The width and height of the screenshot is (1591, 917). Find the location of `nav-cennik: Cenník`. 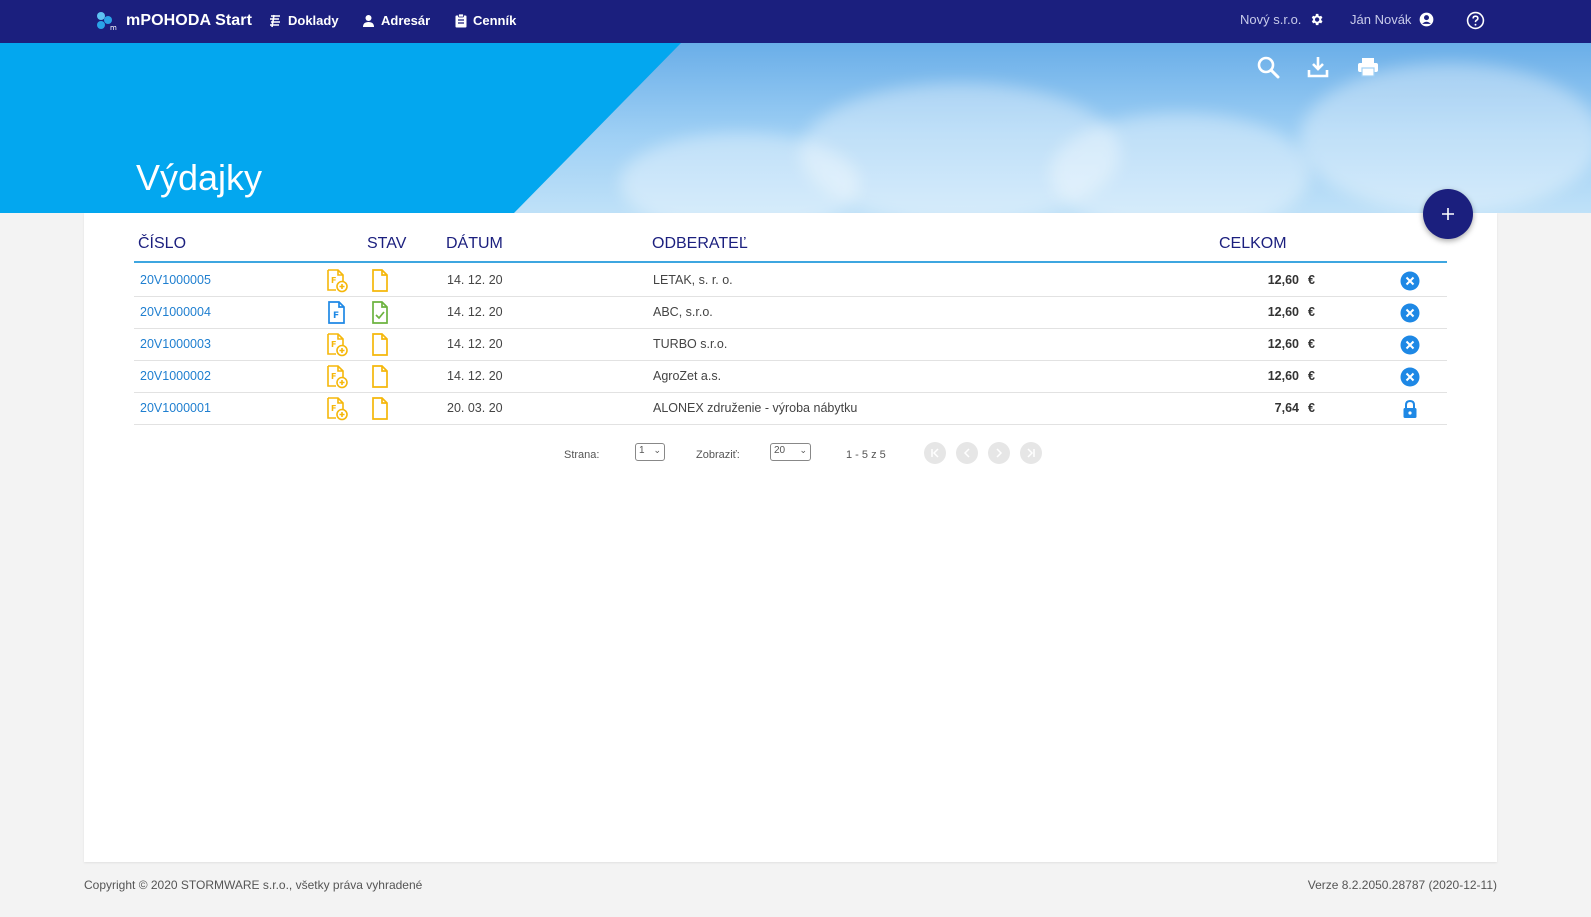

nav-cennik: Cenník is located at coordinates (485, 20).